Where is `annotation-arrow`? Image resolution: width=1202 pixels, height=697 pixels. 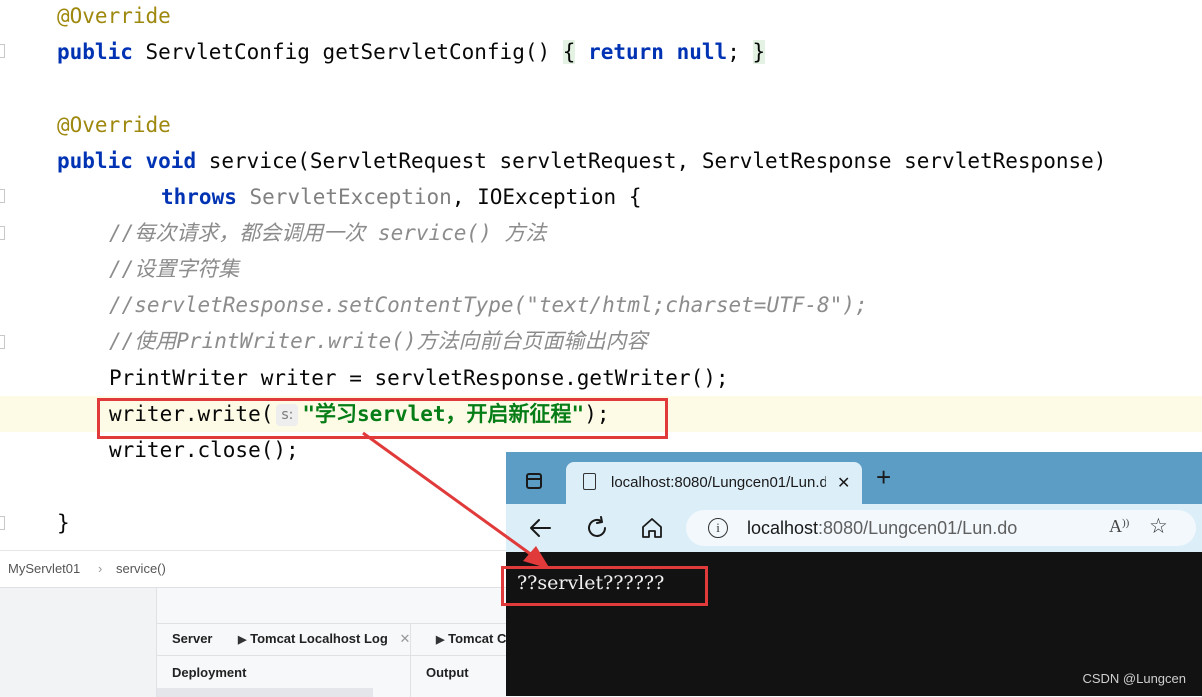
annotation-arrow is located at coordinates (456, 500).